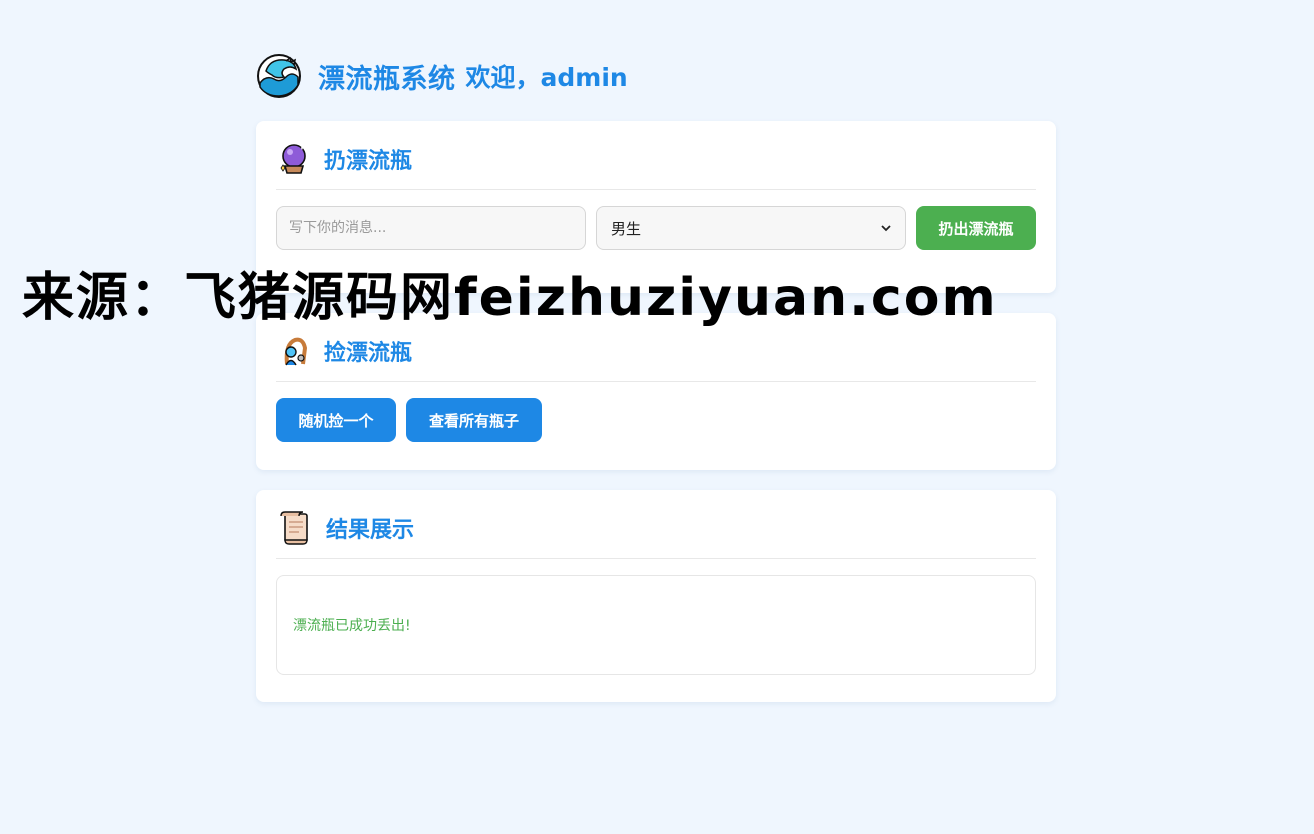 This screenshot has height=834, width=1314. What do you see at coordinates (294, 351) in the screenshot?
I see `fishing-person-icon` at bounding box center [294, 351].